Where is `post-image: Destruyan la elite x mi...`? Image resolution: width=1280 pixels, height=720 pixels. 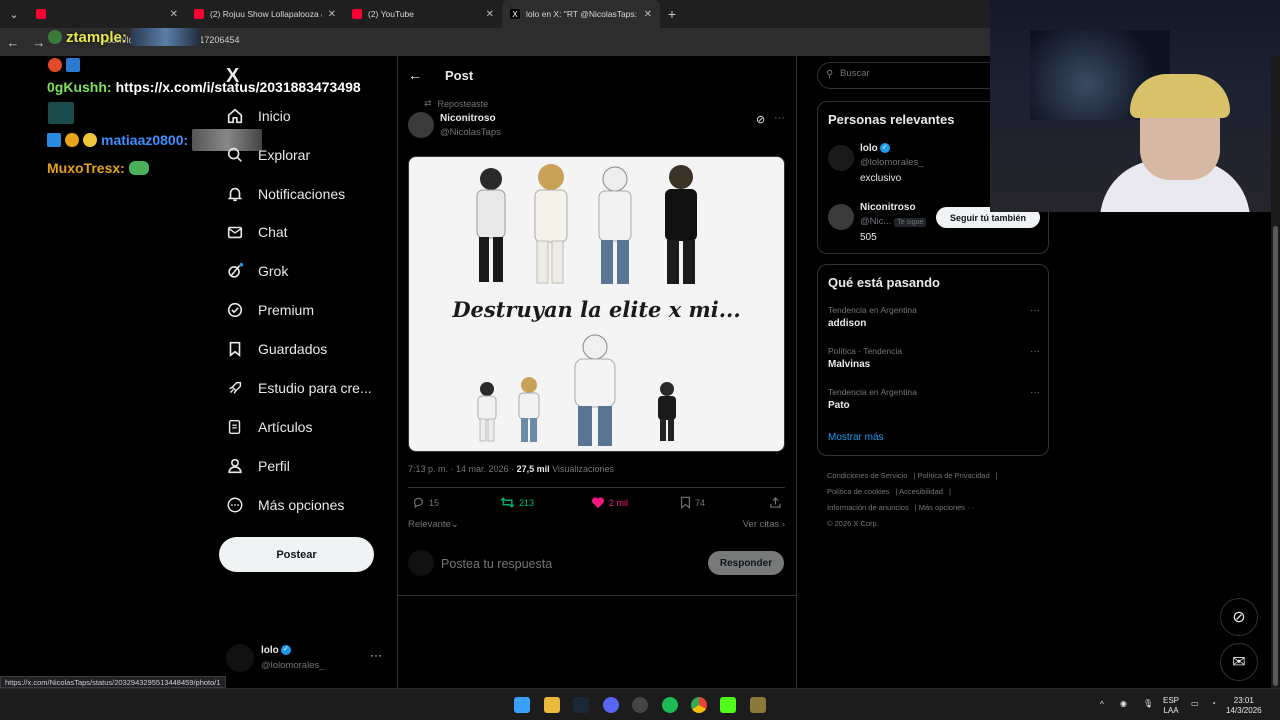
post-image: Destruyan la elite x mi... is located at coordinates (596, 304).